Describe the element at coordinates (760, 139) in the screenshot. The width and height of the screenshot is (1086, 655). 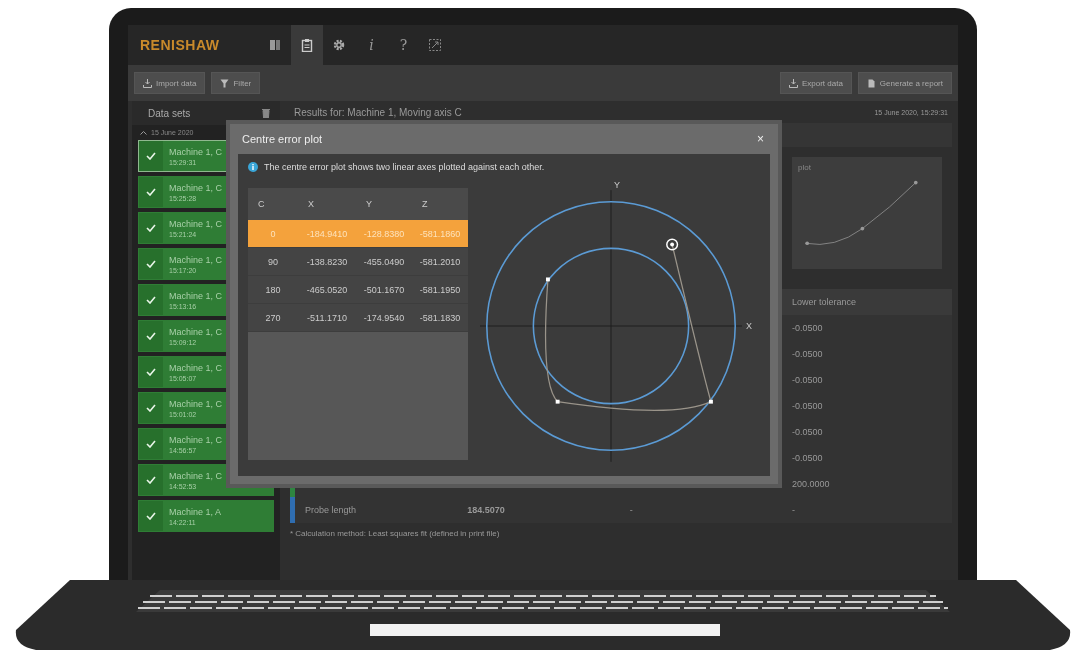
I see `close-button: ×` at that location.